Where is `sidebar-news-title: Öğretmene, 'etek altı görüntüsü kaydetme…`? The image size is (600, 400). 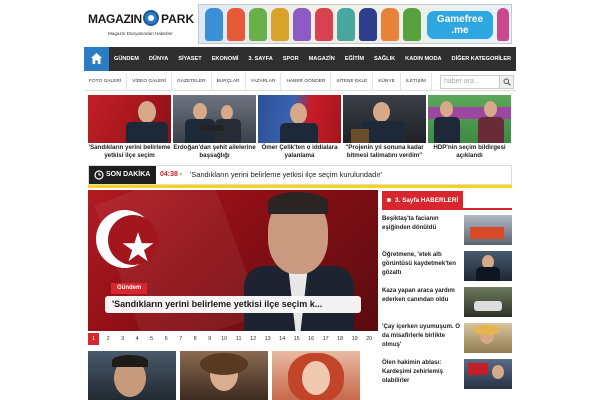 sidebar-news-title: Öğretmene, 'etek altı görüntüsü kaydetme… is located at coordinates (421, 264).